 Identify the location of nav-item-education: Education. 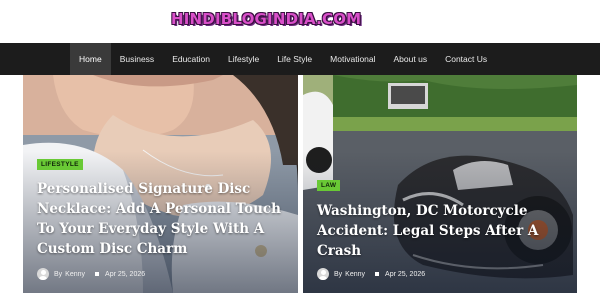
(191, 59).